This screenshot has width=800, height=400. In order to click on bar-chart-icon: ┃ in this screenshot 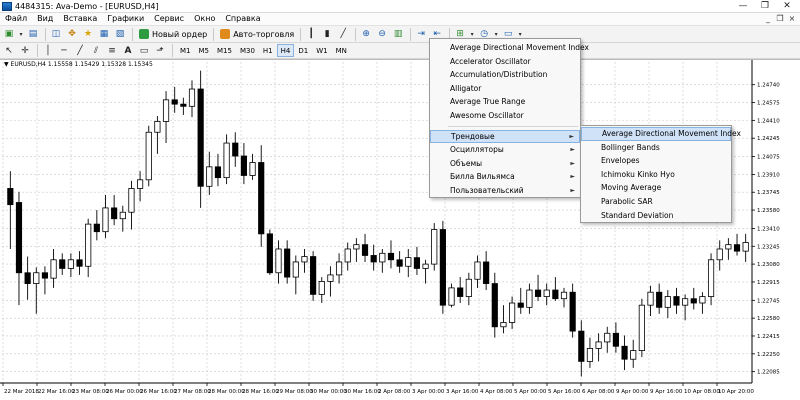, I will do `click(311, 34)`.